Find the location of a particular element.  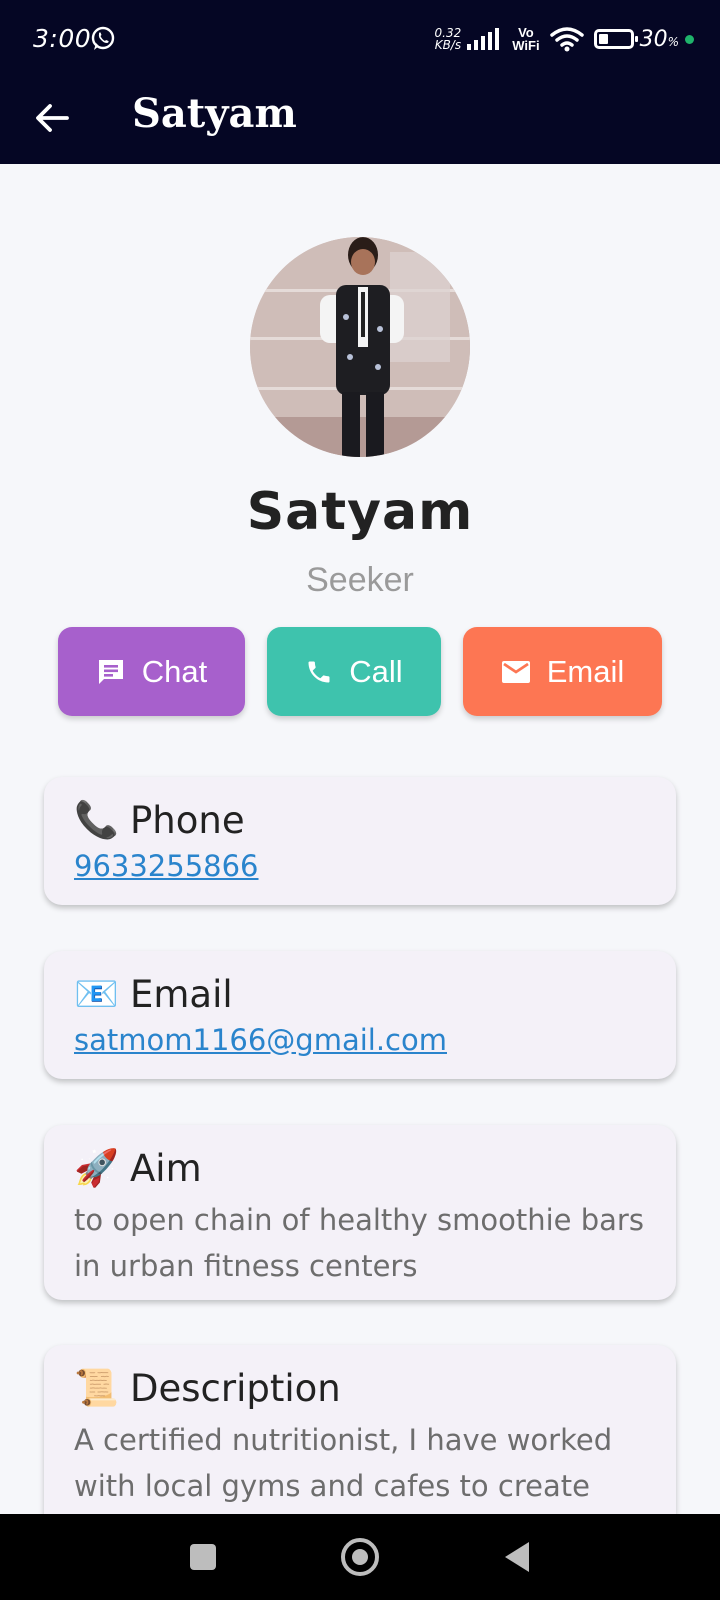

description-card-title: Description is located at coordinates (235, 1388).